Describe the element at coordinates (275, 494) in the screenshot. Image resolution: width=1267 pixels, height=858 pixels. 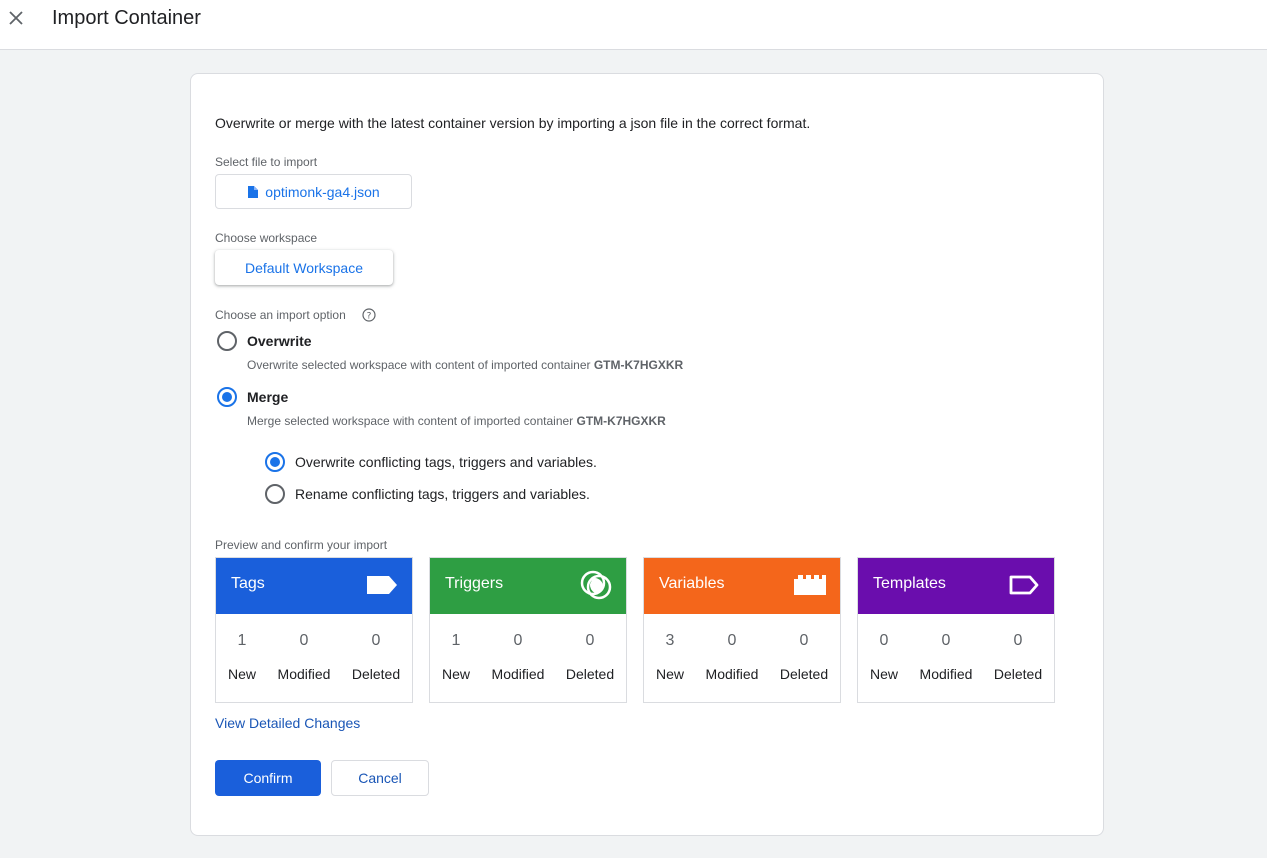
I see `rename-conflicts-radio` at that location.